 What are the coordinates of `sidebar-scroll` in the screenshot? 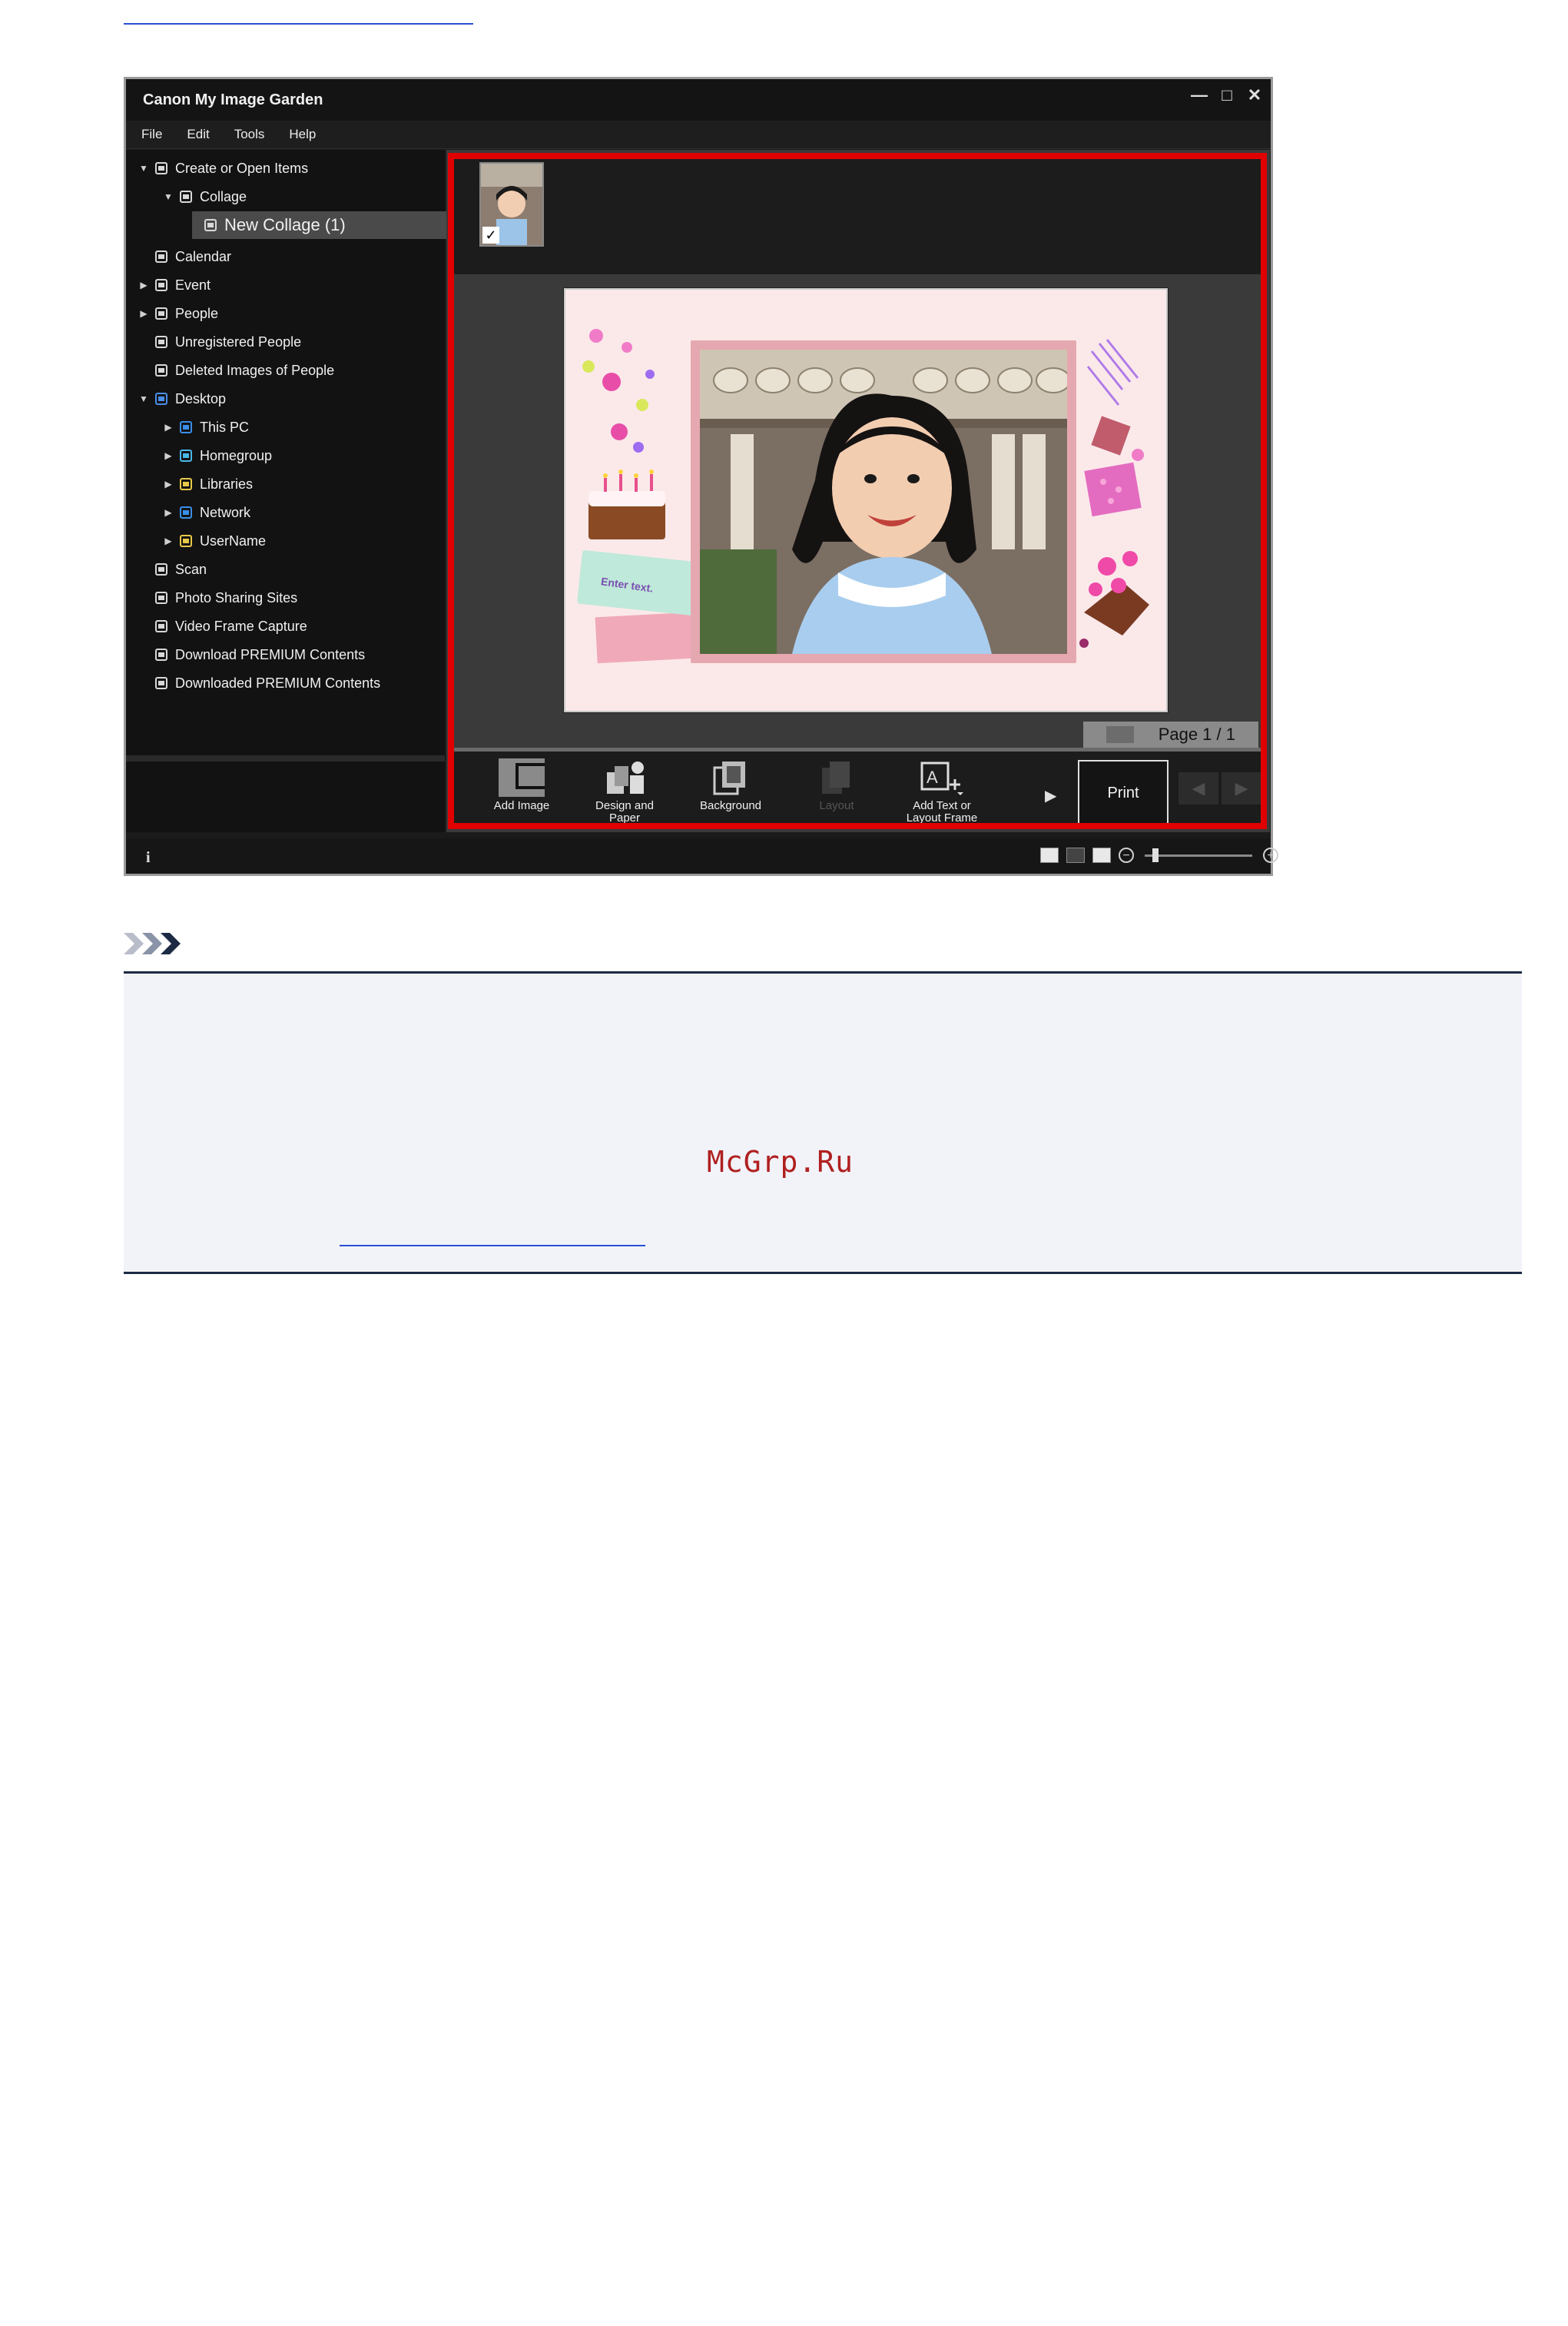 It's located at (285, 758).